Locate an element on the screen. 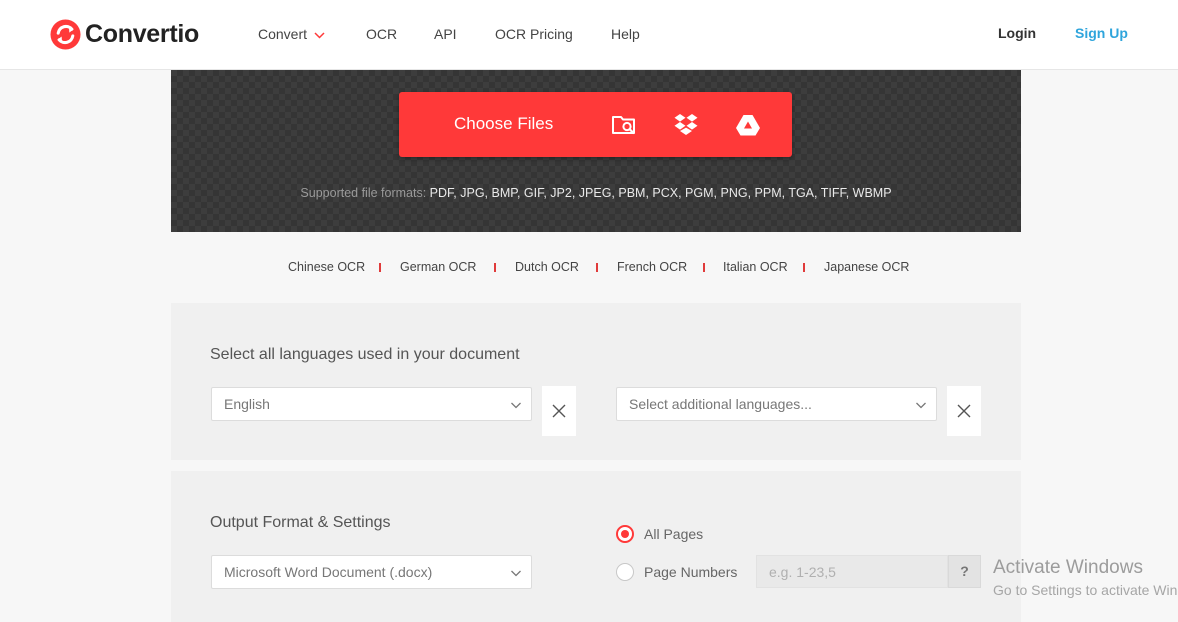 The width and height of the screenshot is (1178, 622). nav-item-api: API is located at coordinates (445, 34).